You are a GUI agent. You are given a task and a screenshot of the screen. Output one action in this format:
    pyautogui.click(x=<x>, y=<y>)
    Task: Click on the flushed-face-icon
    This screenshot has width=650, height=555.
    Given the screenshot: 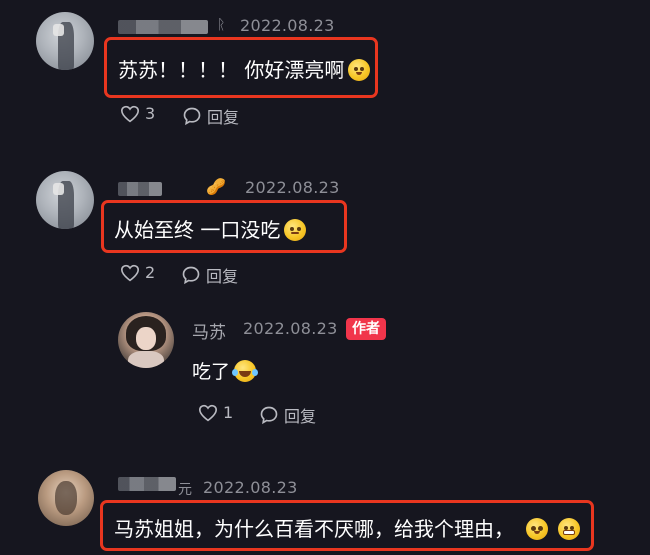 What is the action you would take?
    pyautogui.click(x=537, y=529)
    